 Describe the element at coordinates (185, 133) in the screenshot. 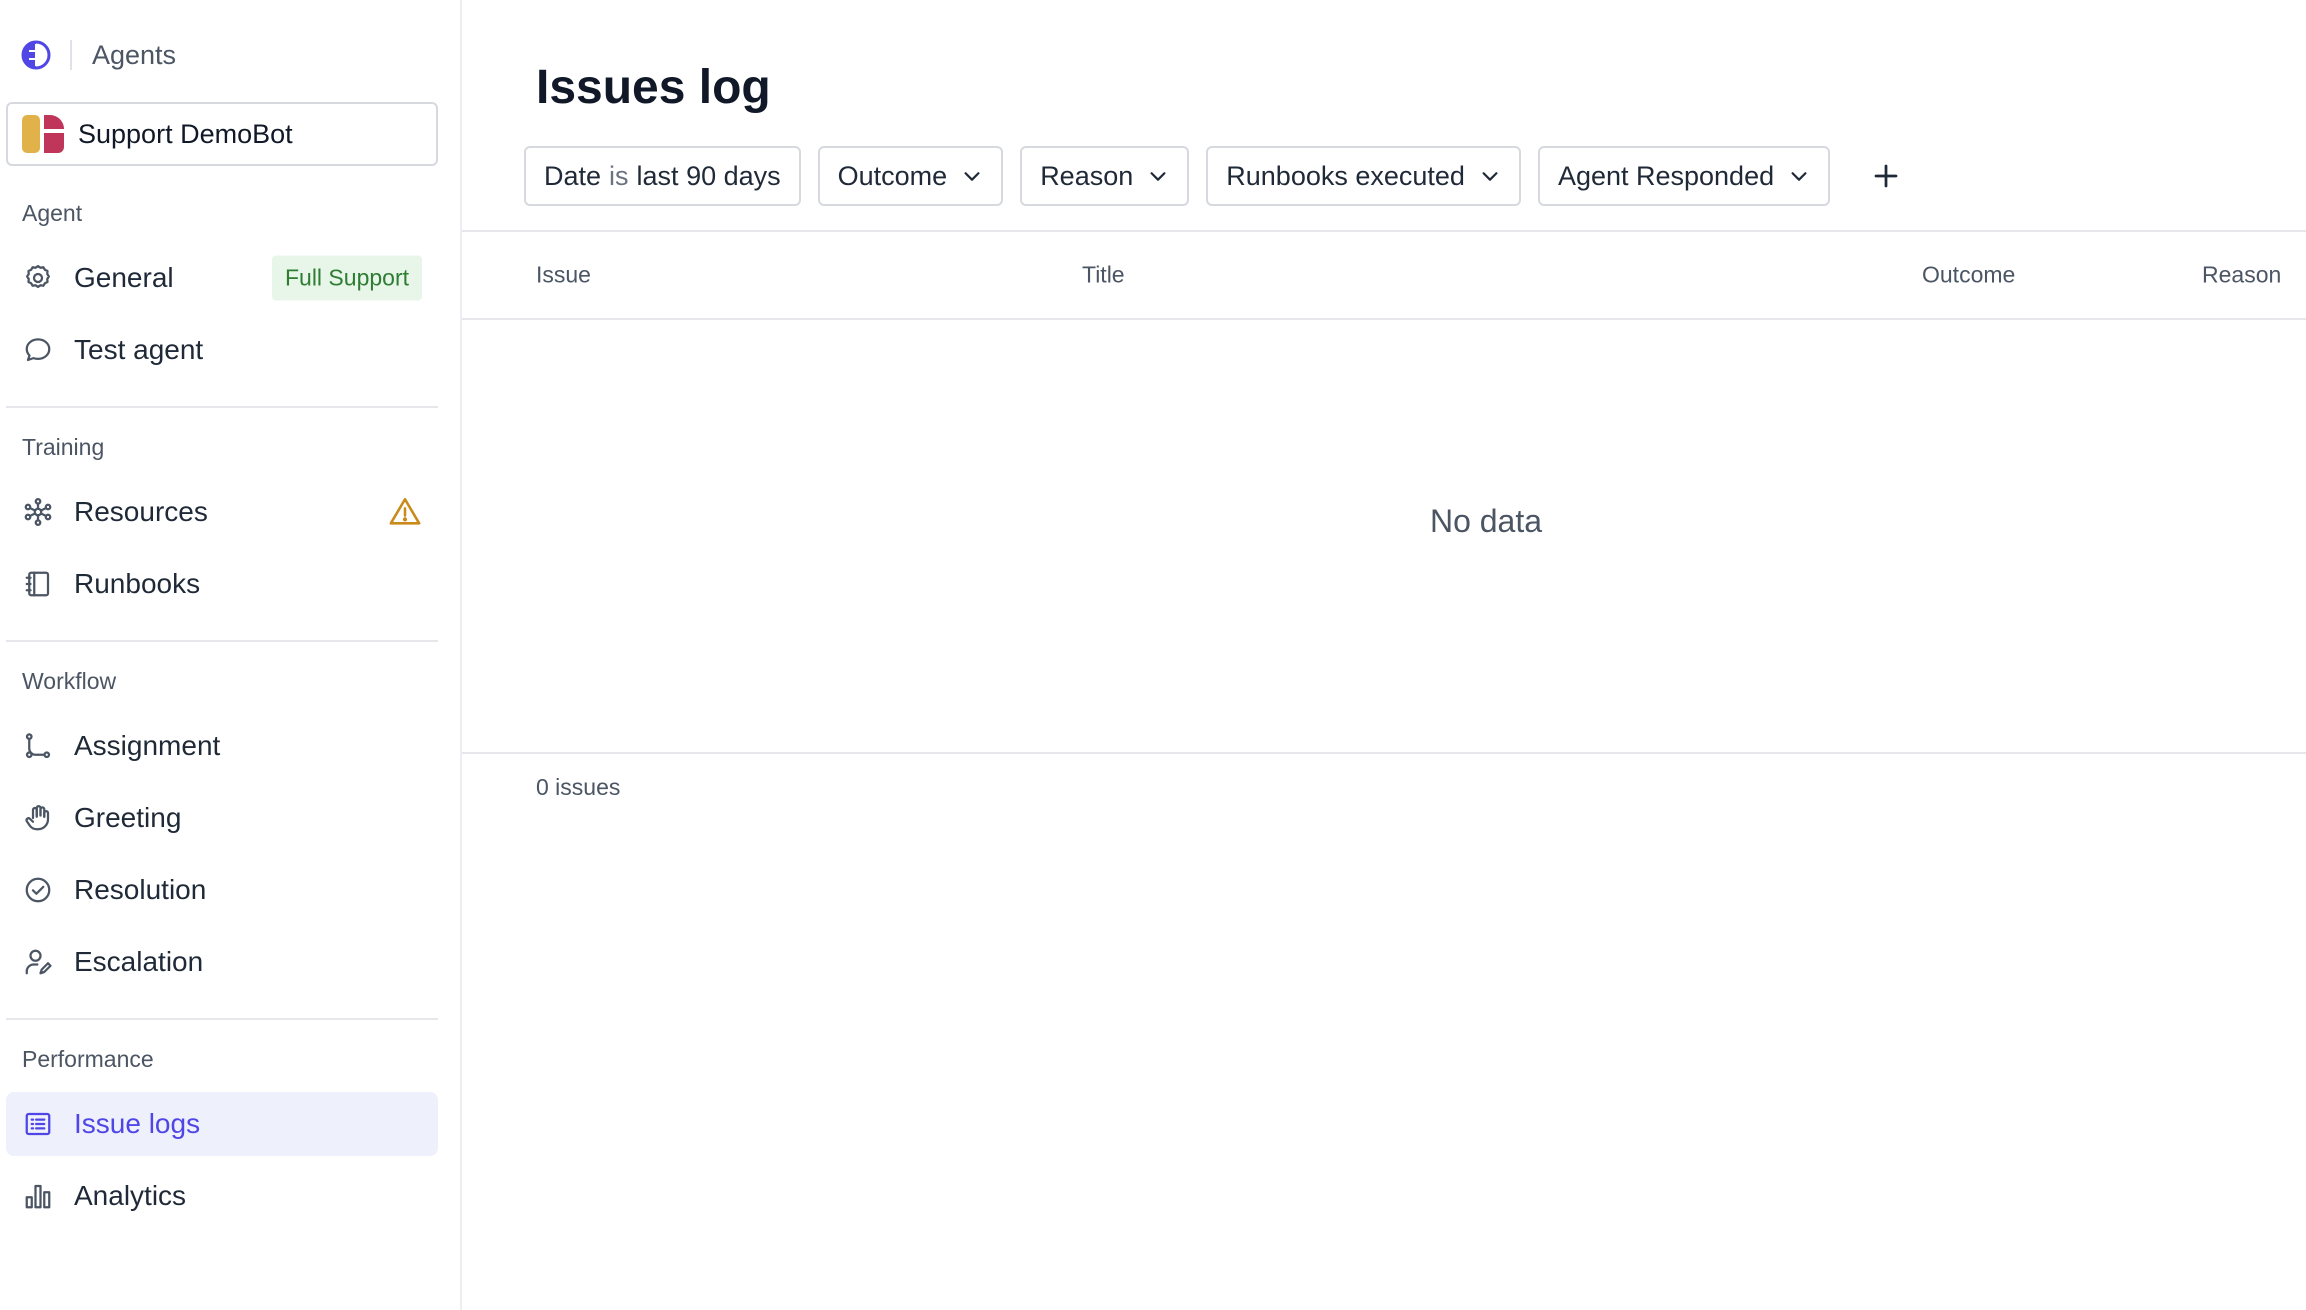

I see `bot-name: Support DemoBot` at that location.